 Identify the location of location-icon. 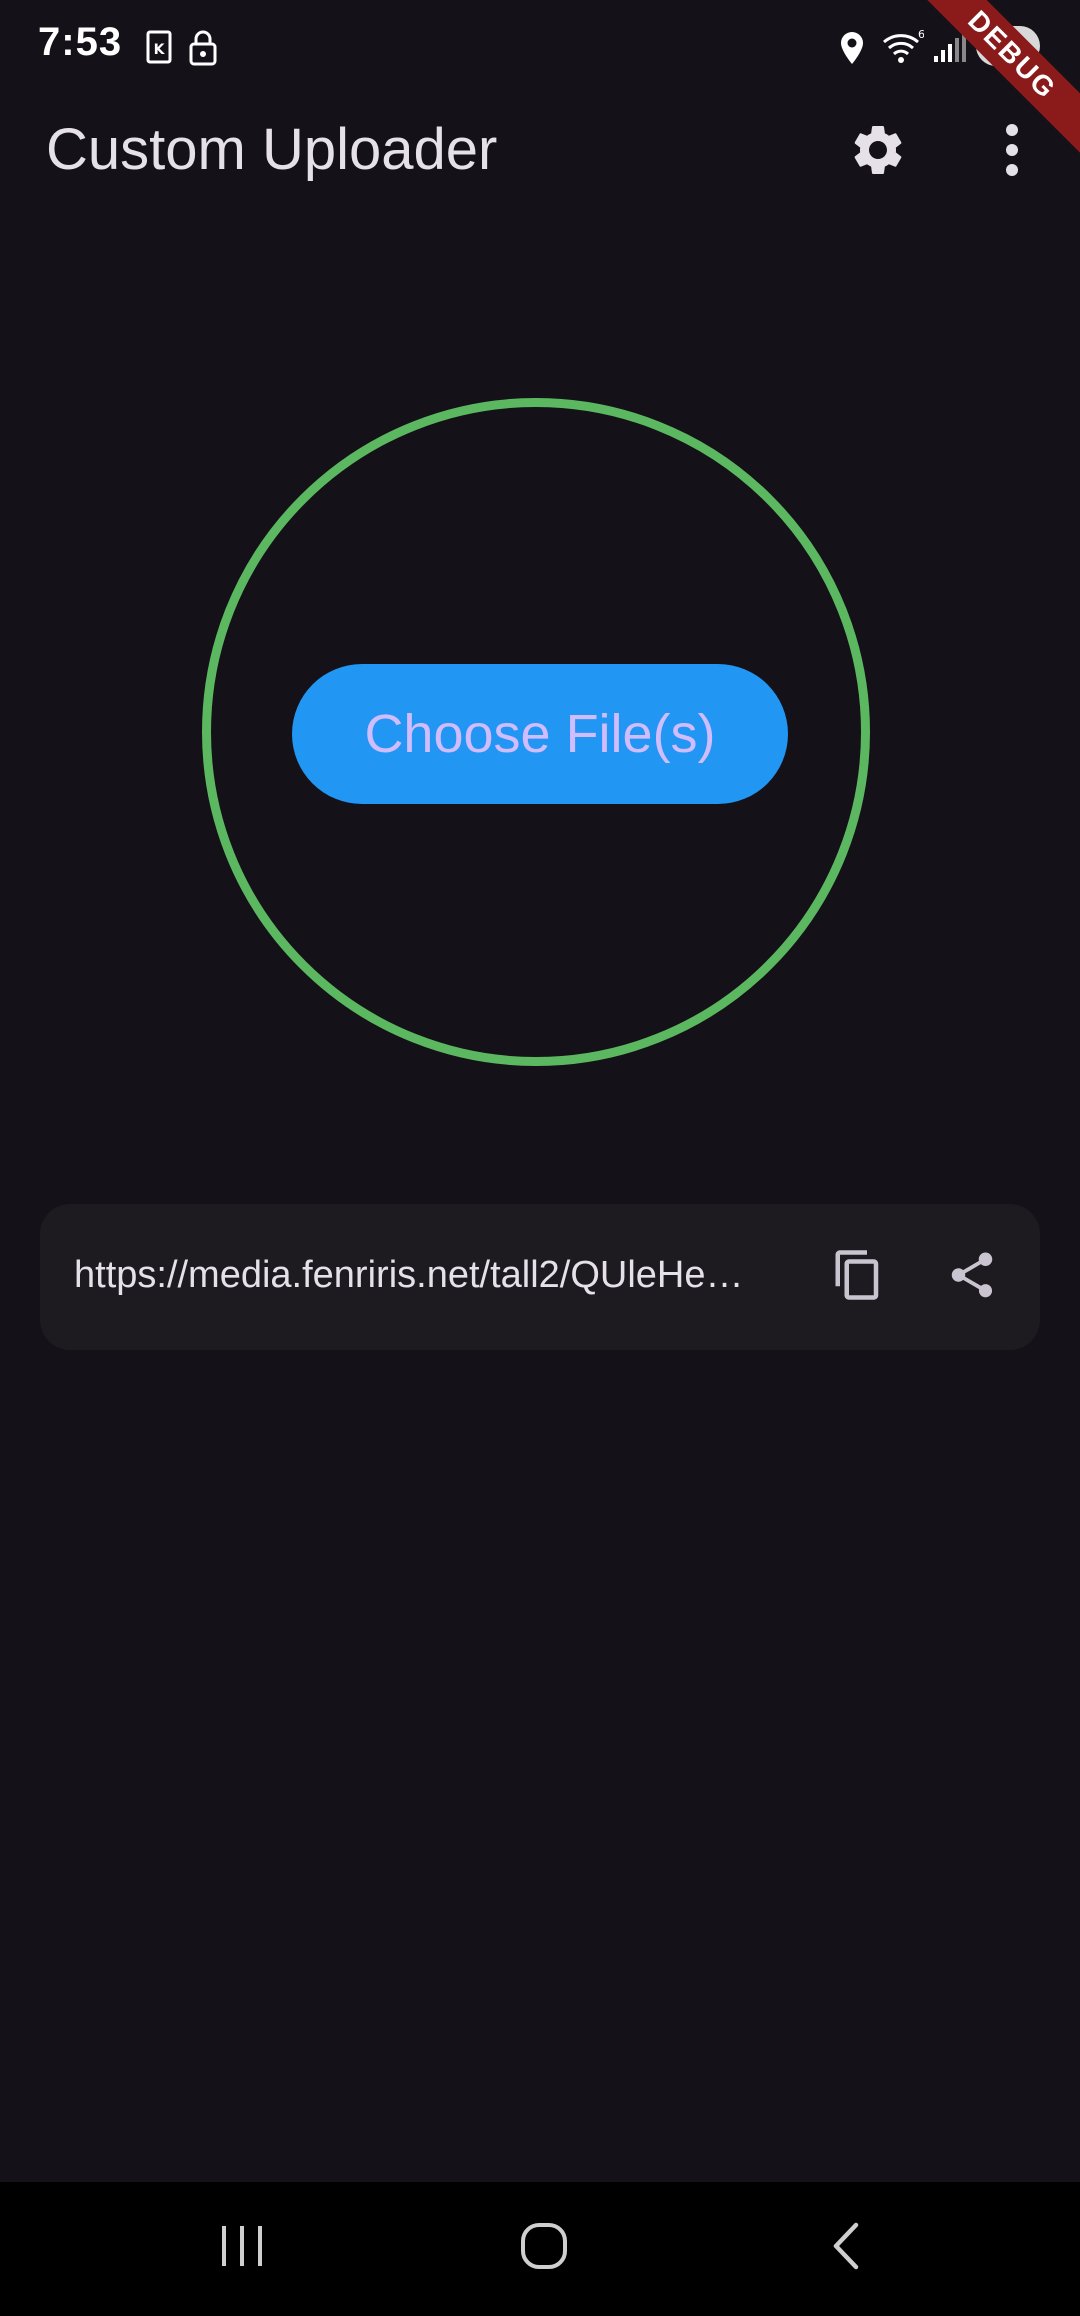
(852, 48).